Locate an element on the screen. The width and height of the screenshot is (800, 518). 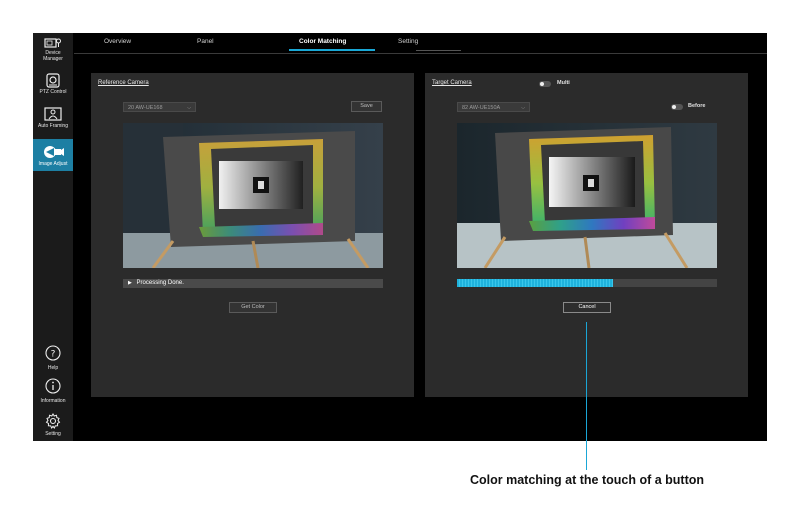
color-matching-progress-bar is located at coordinates (587, 283).